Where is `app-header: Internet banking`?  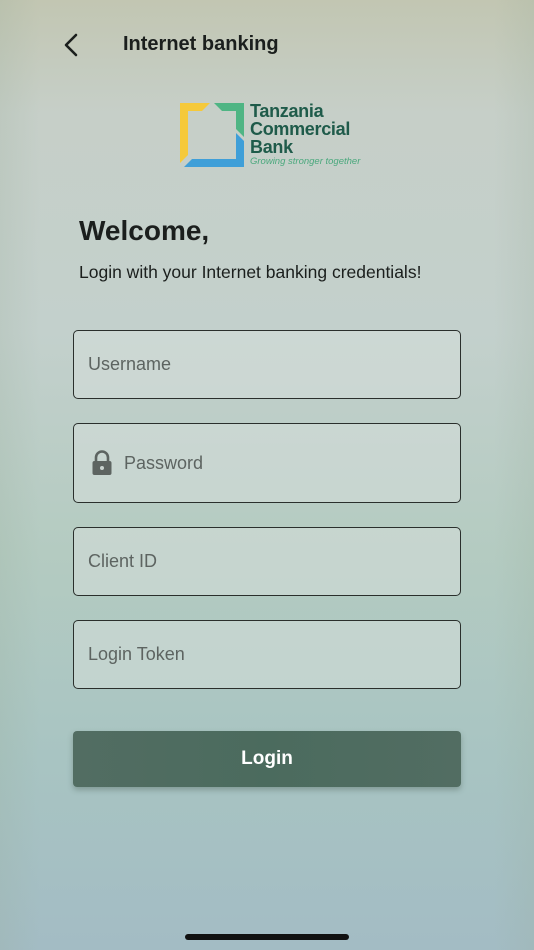 app-header: Internet banking is located at coordinates (267, 45).